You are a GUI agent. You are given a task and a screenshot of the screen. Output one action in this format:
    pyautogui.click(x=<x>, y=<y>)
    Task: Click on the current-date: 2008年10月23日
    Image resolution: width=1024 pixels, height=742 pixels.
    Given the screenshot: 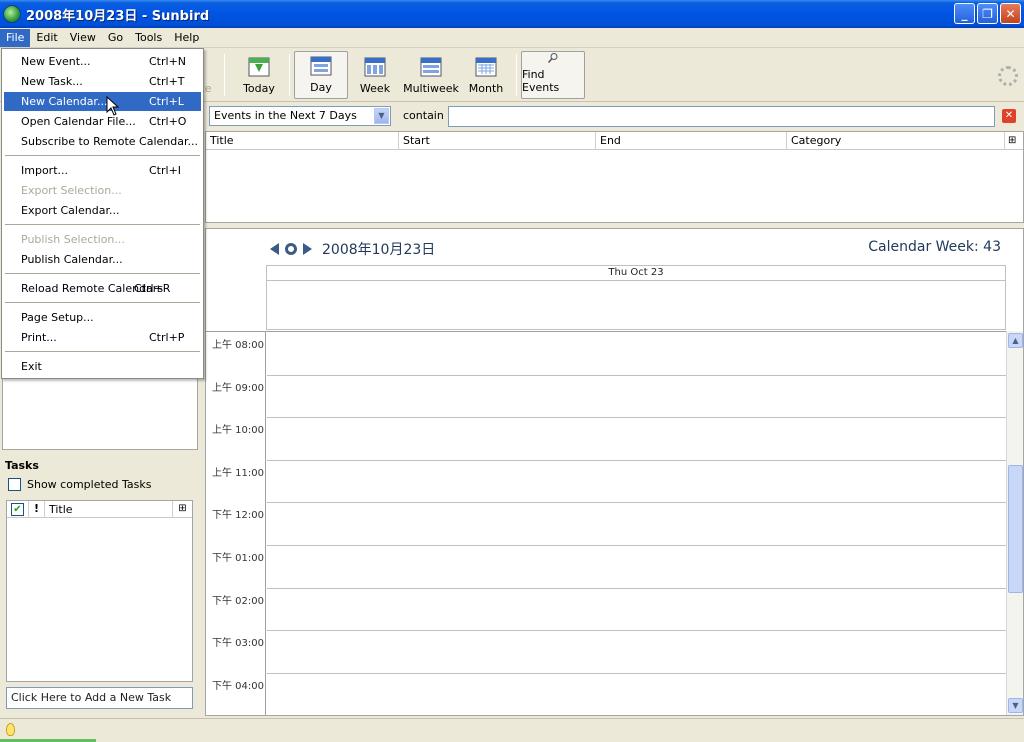 What is the action you would take?
    pyautogui.click(x=379, y=250)
    